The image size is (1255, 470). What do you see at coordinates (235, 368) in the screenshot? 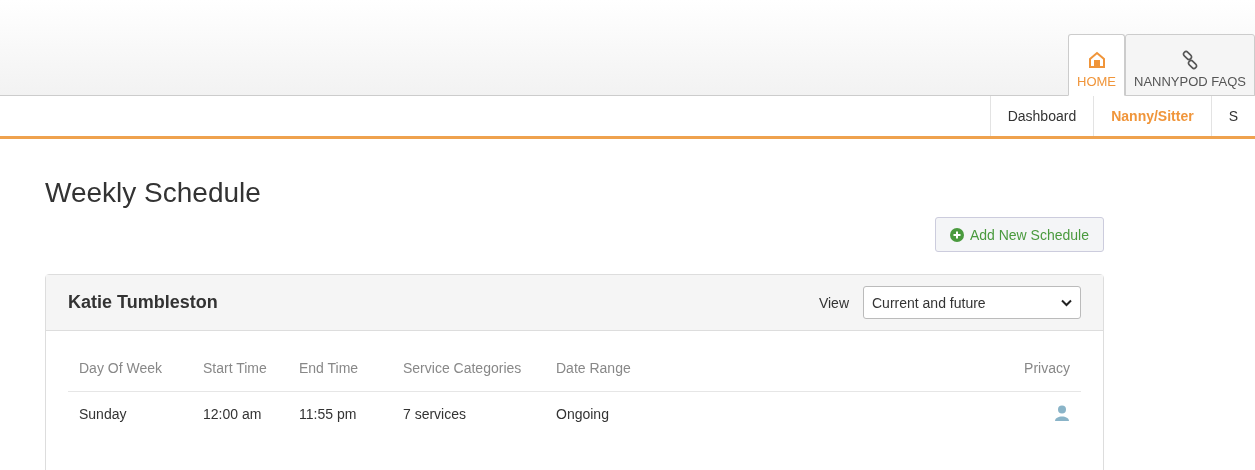
I see `column-header: Start Time` at bounding box center [235, 368].